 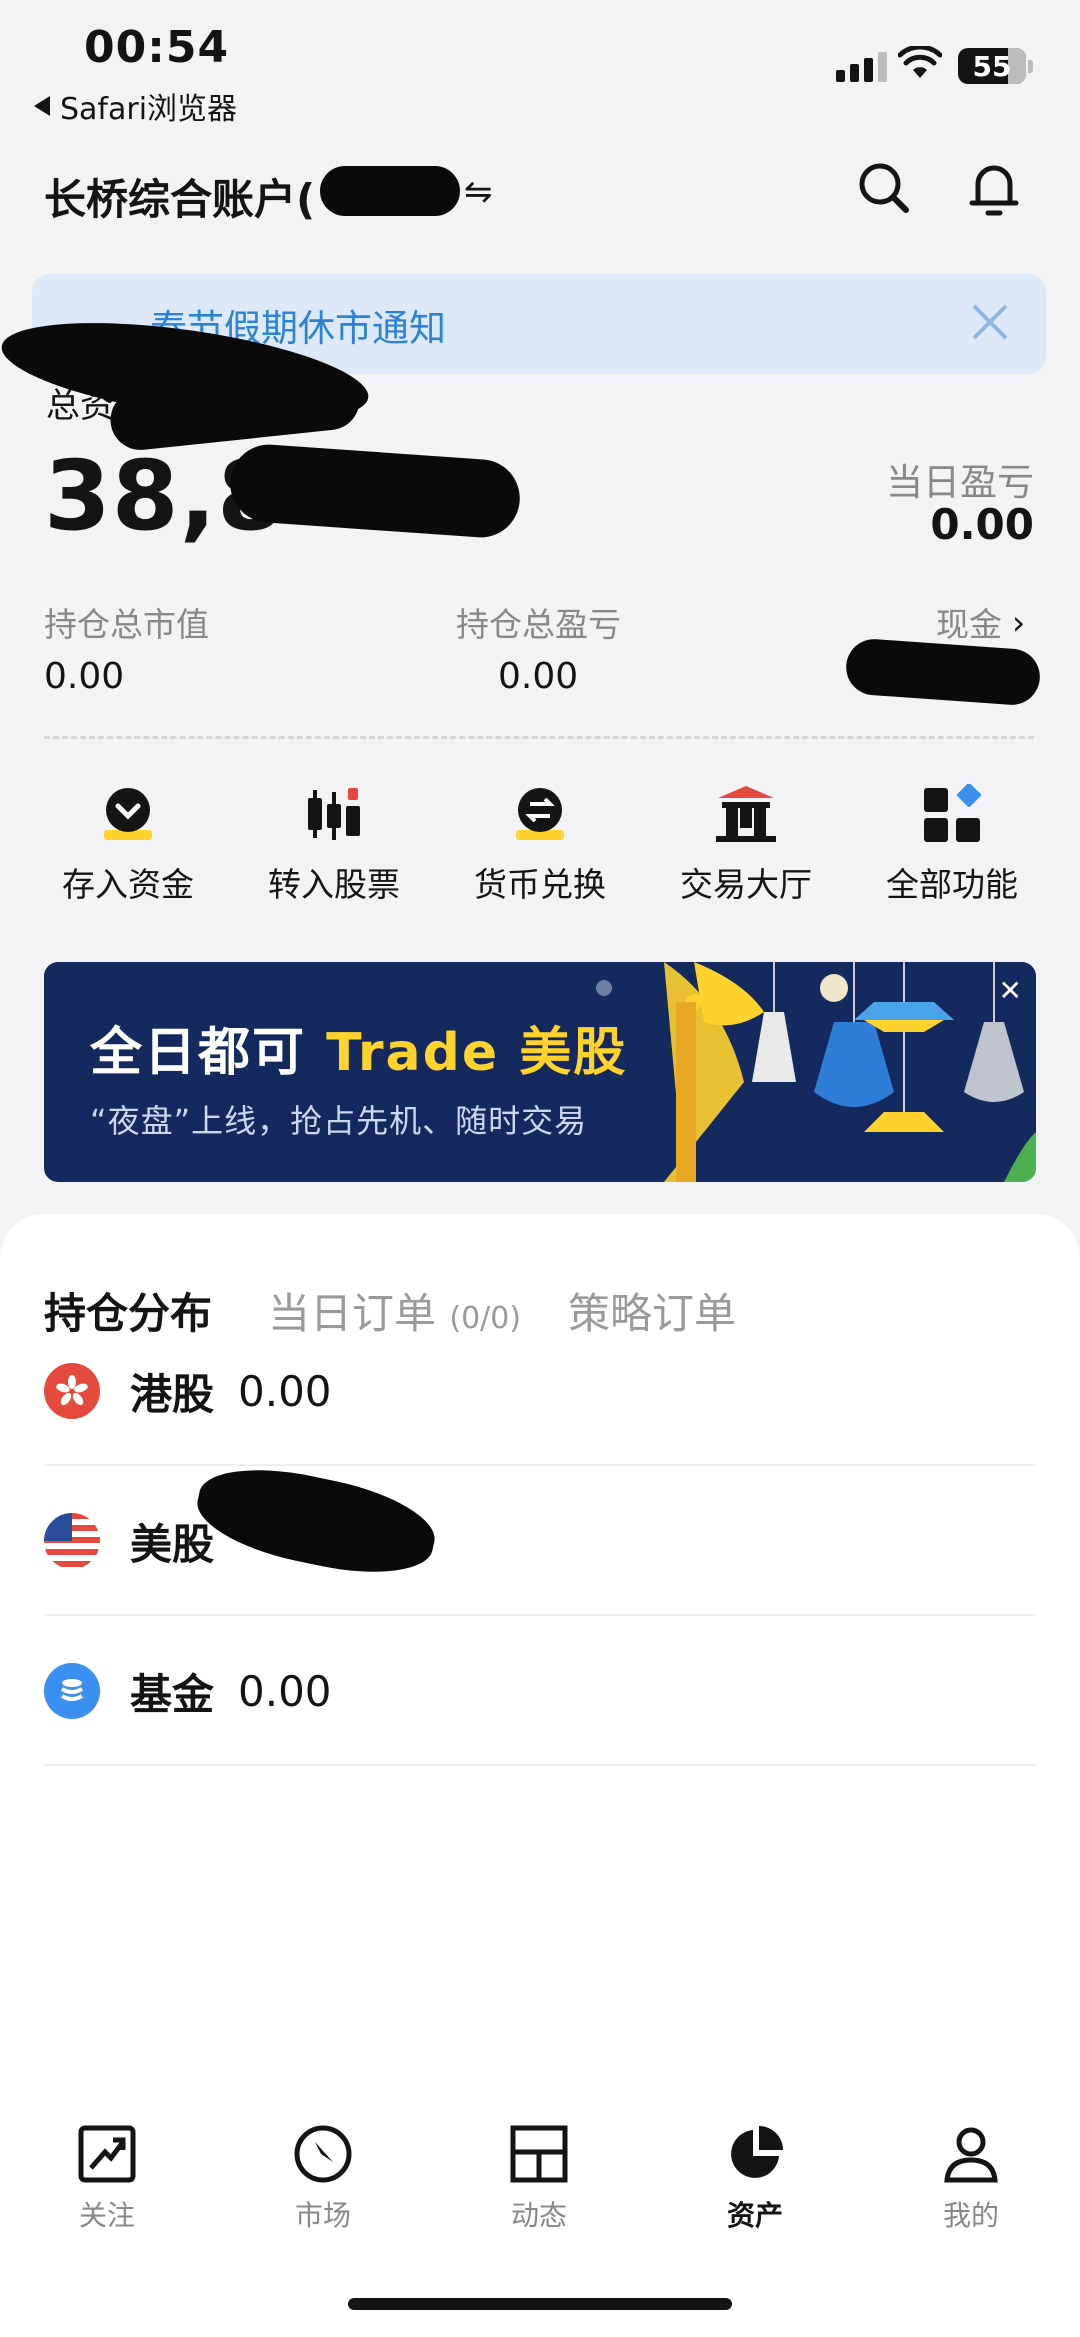 I want to click on day-pnl-label: 当日盈亏, so click(x=960, y=482).